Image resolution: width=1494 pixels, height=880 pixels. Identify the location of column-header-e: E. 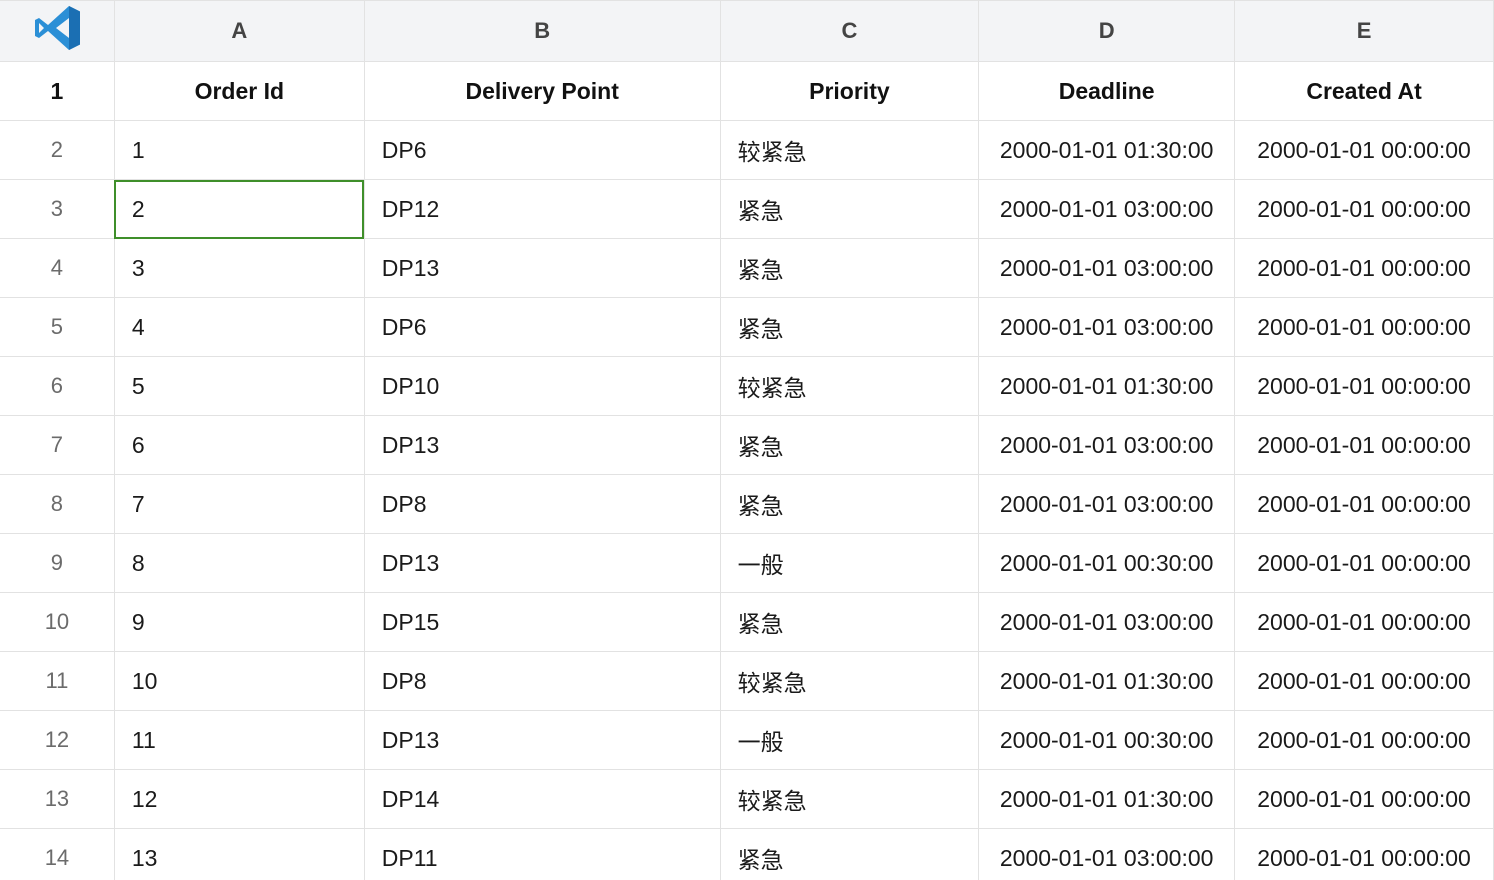
(1364, 31).